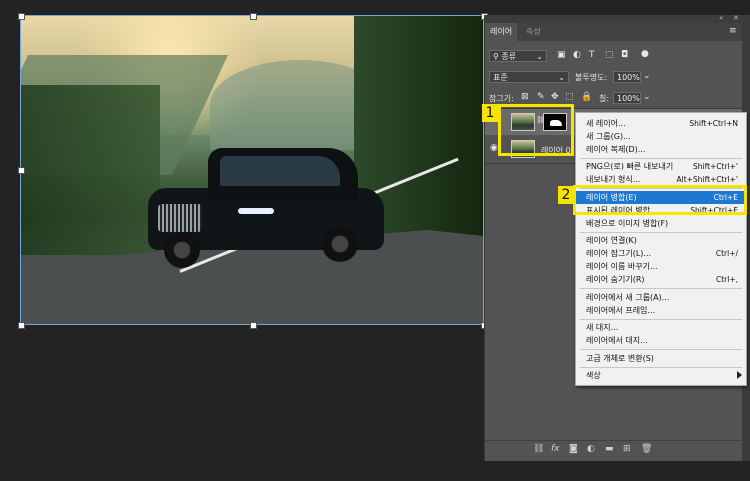 The height and width of the screenshot is (481, 750). What do you see at coordinates (569, 97) in the screenshot?
I see `lock-artboard-icon: ⬚` at bounding box center [569, 97].